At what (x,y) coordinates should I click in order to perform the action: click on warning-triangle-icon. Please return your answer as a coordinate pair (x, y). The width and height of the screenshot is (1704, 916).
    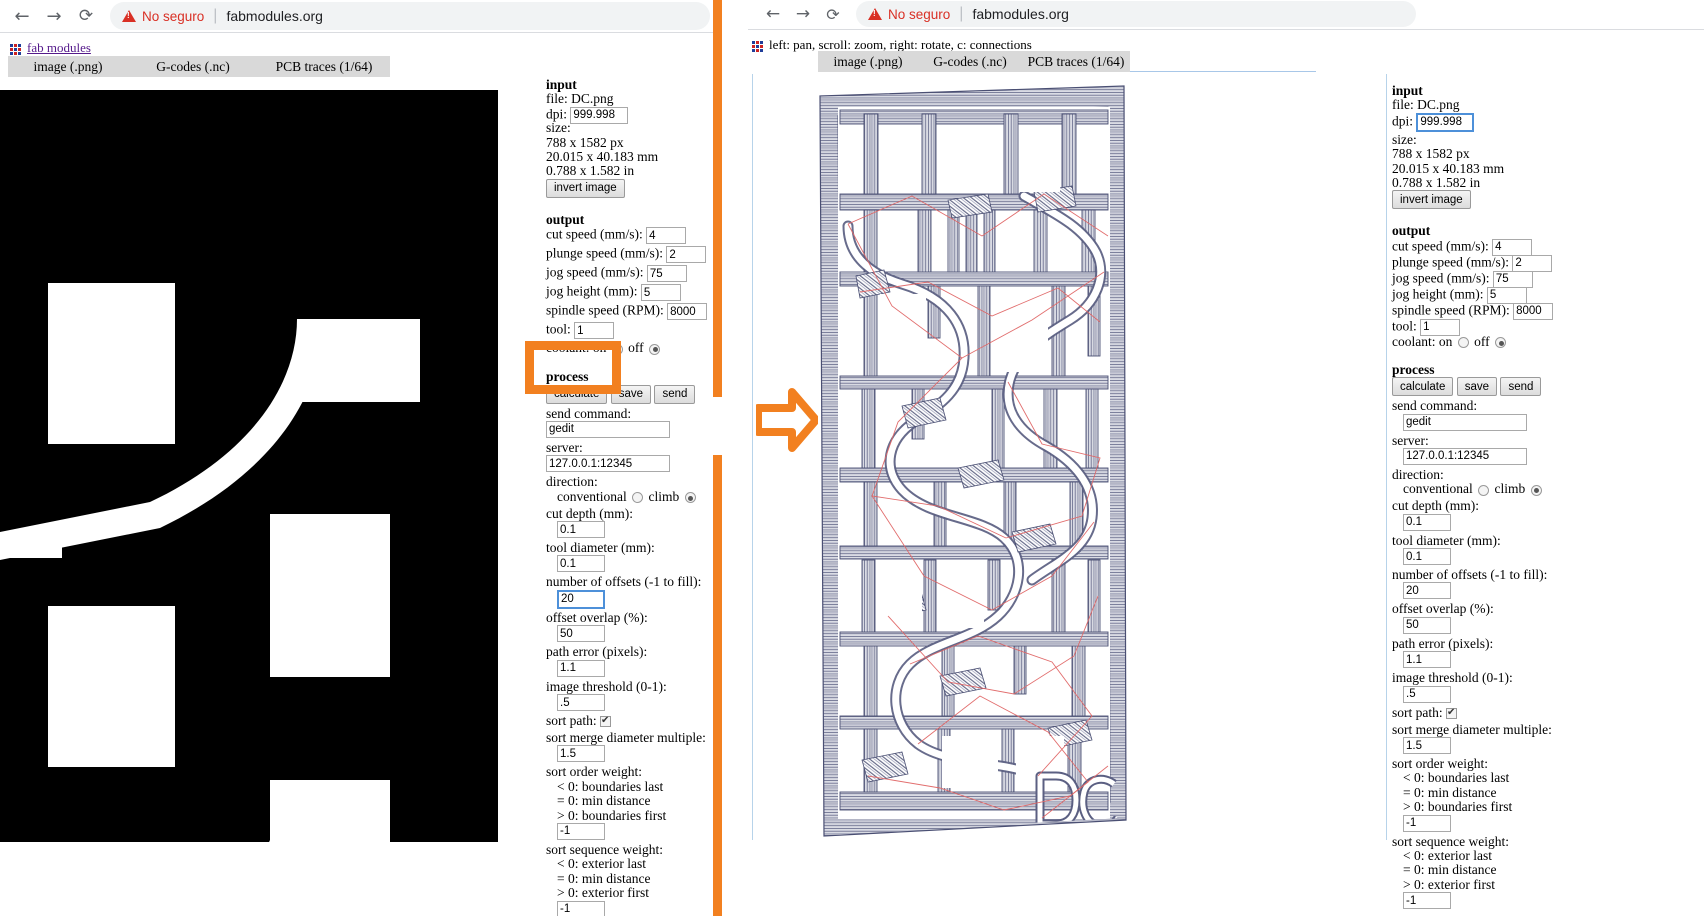
    Looking at the image, I should click on (129, 16).